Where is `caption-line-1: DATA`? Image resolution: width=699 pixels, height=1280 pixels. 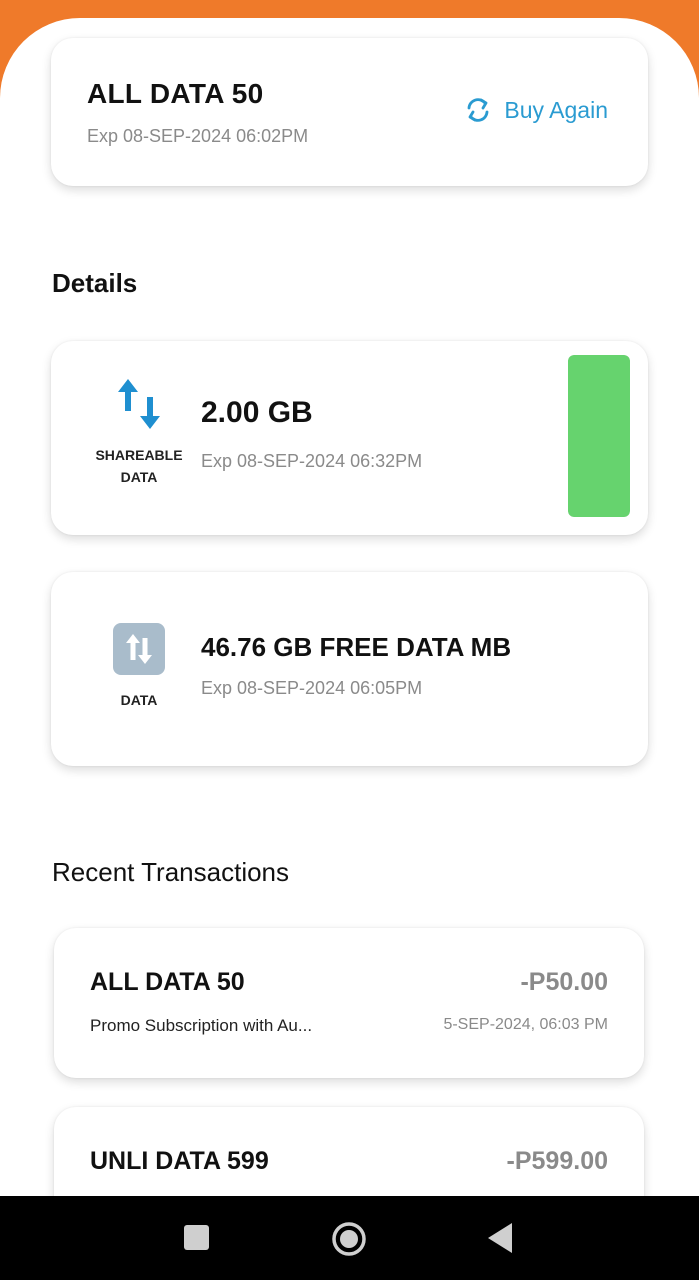 caption-line-1: DATA is located at coordinates (139, 700).